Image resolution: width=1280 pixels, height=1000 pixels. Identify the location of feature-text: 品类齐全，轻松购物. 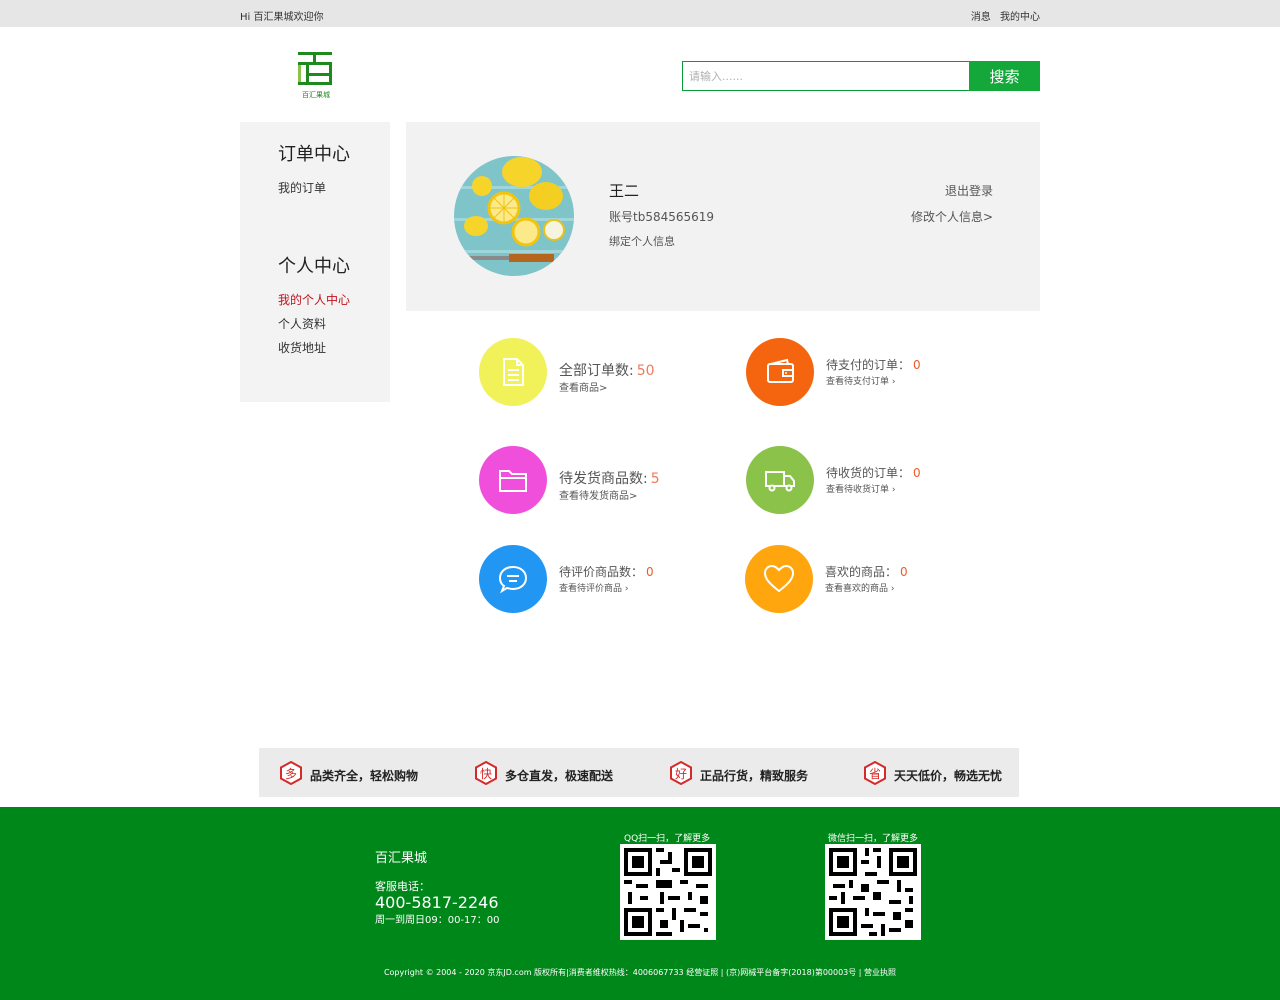
(364, 776).